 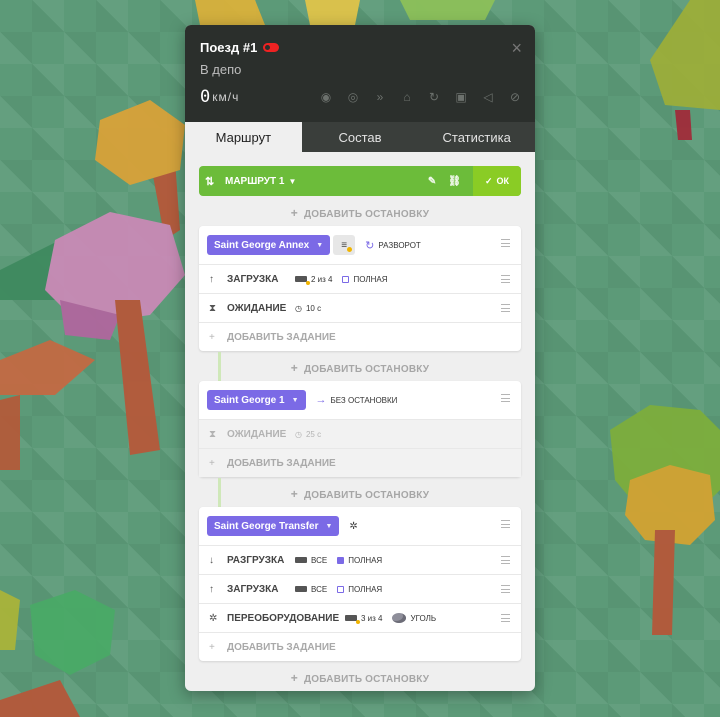 I want to click on forward-icon: », so click(x=380, y=97).